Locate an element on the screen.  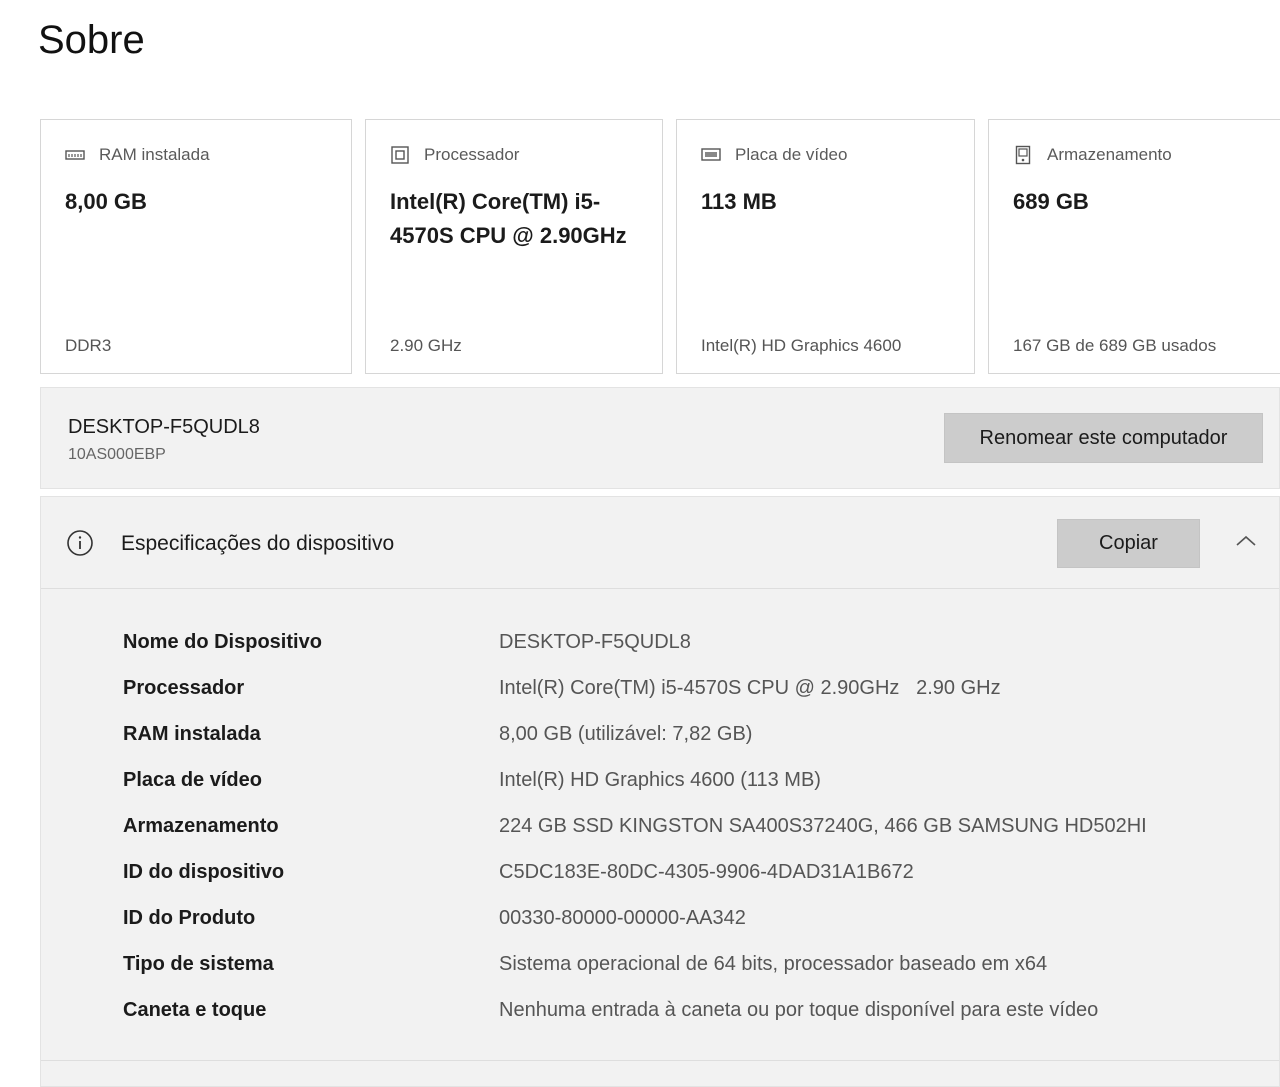
specs-title: Especificações do dispositivo is located at coordinates (258, 543).